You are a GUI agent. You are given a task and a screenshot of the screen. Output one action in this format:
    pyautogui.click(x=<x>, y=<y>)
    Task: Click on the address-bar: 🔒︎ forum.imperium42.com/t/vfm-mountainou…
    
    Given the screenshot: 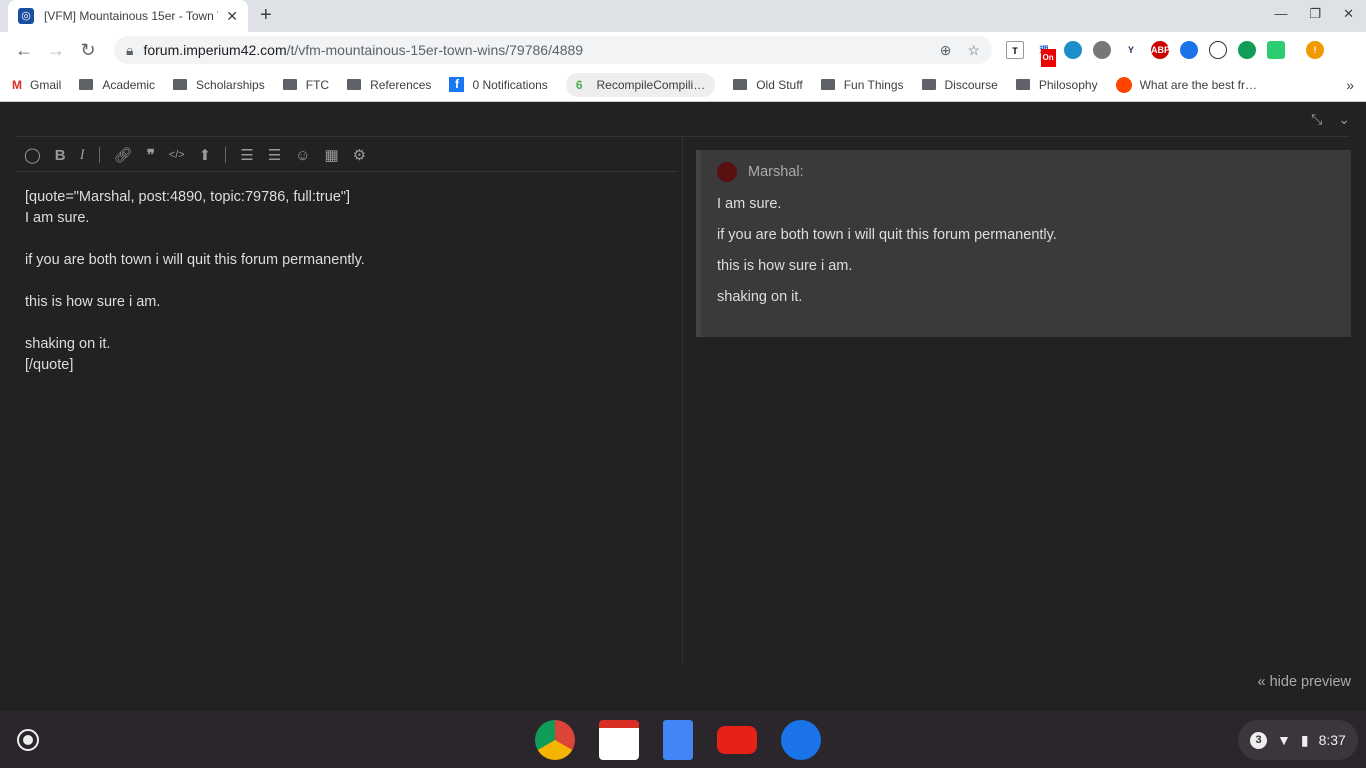 What is the action you would take?
    pyautogui.click(x=553, y=50)
    